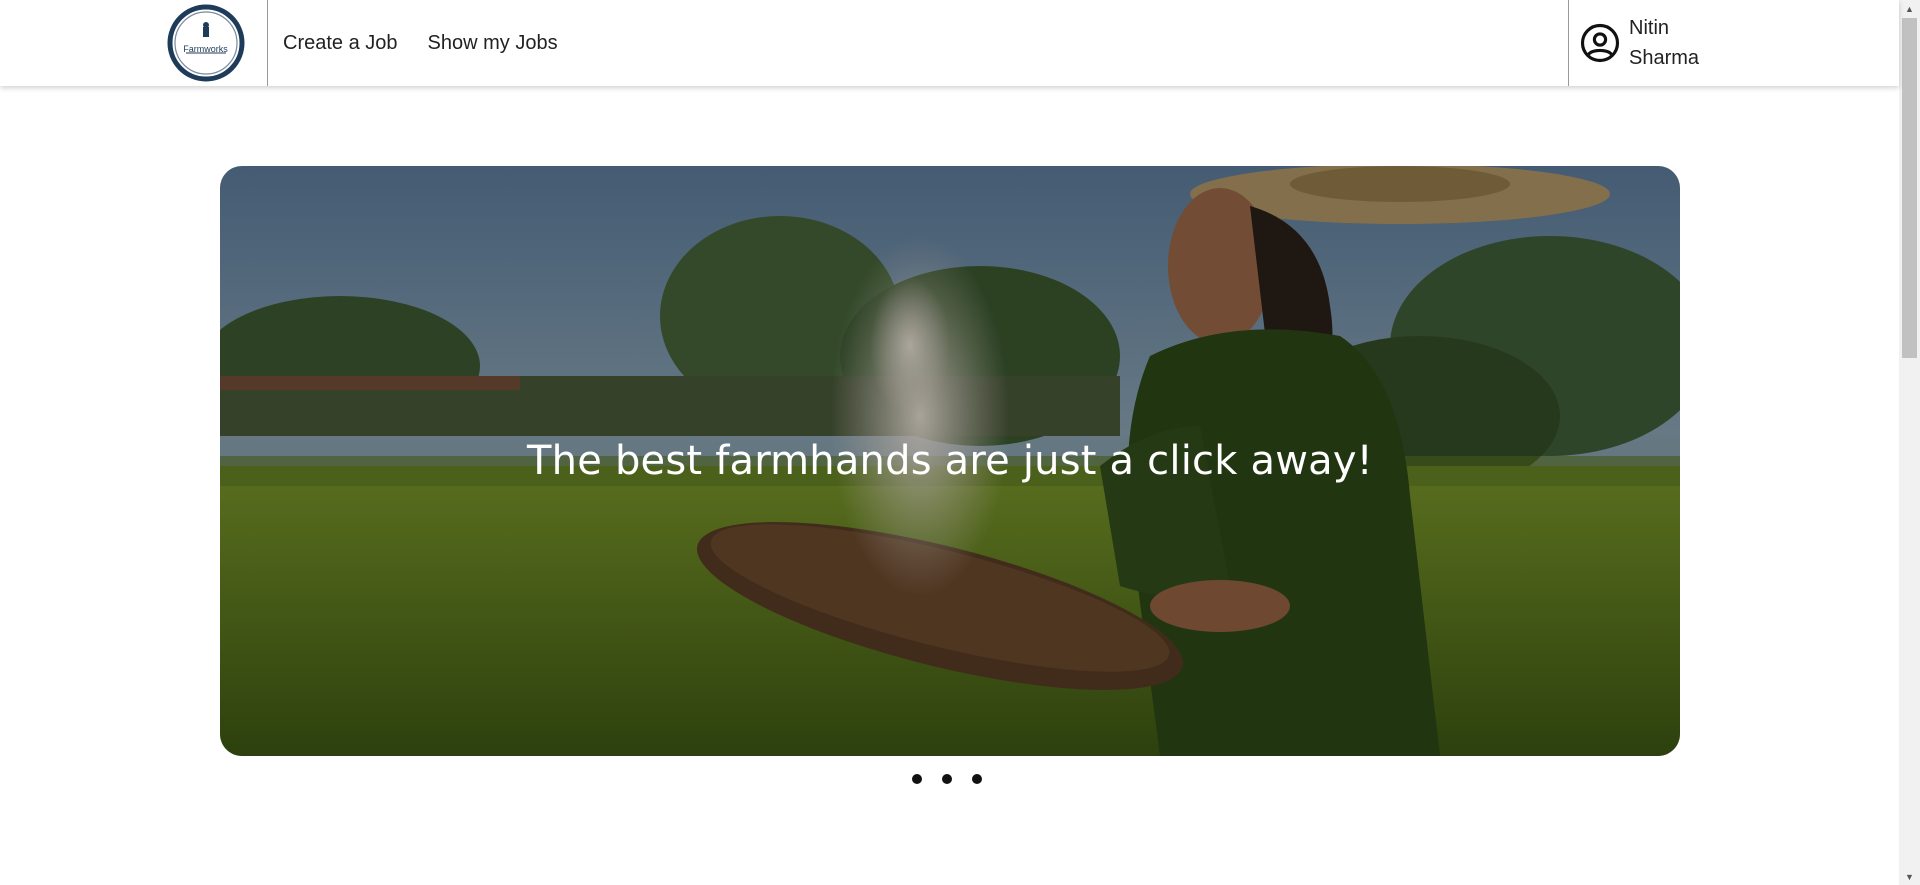  What do you see at coordinates (1909, 8) in the screenshot?
I see `scroll-up-icon: ▲` at bounding box center [1909, 8].